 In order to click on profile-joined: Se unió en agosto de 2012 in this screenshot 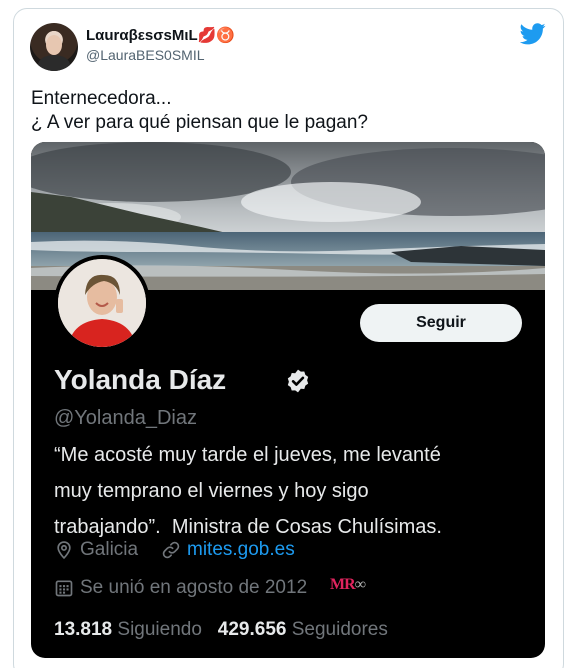, I will do `click(180, 588)`.